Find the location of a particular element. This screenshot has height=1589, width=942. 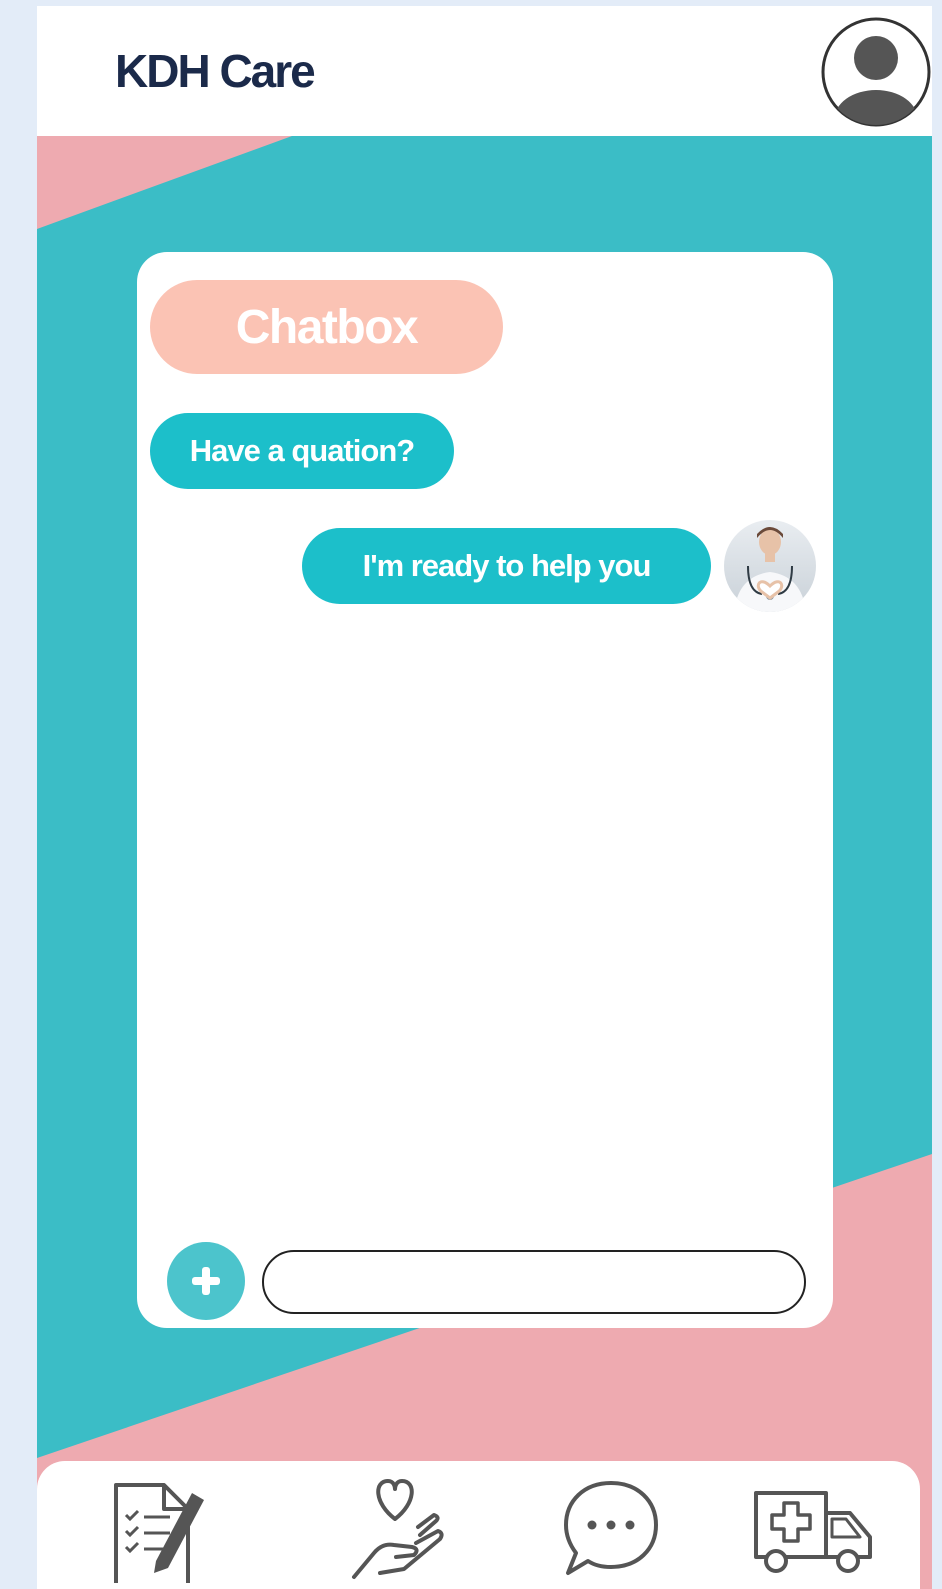

user-avatar-icon is located at coordinates (876, 72).